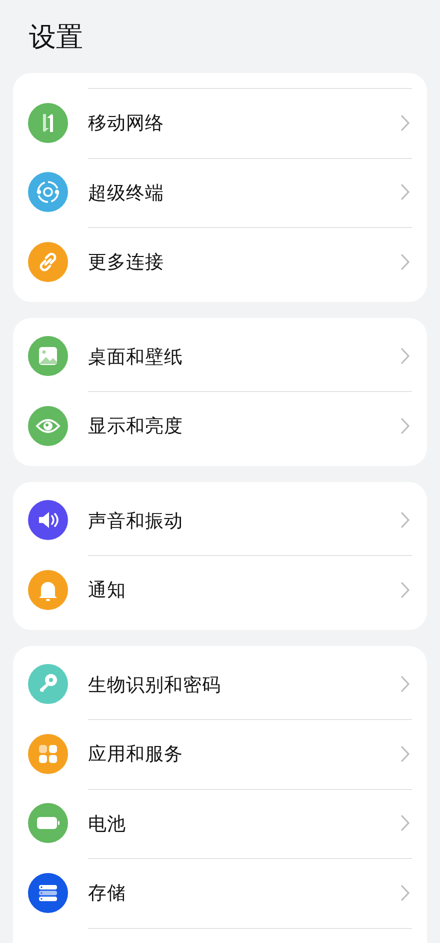 The height and width of the screenshot is (943, 440). What do you see at coordinates (244, 192) in the screenshot?
I see `setting-label: 超级终端` at bounding box center [244, 192].